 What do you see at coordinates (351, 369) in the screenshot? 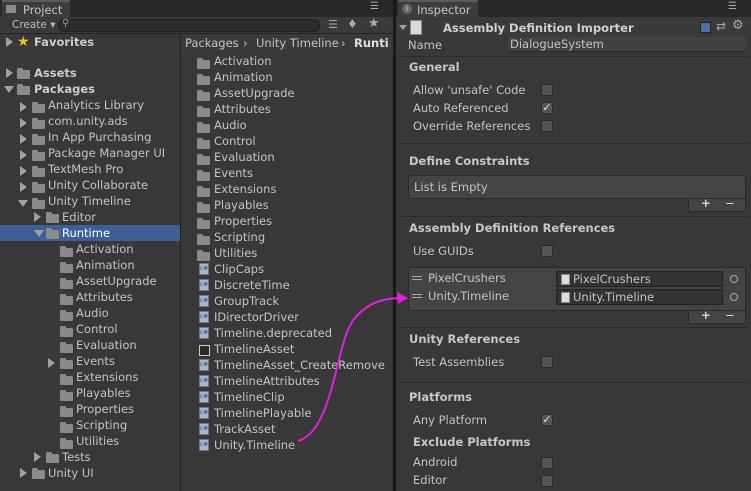
I see `annotation-arrow-curve` at bounding box center [351, 369].